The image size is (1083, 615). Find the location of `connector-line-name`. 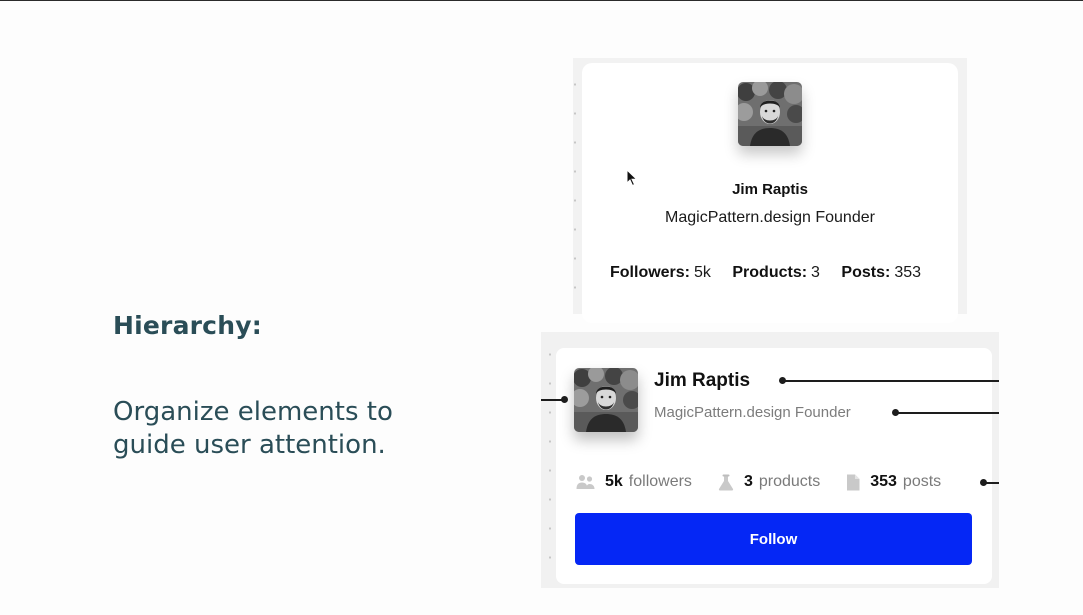

connector-line-name is located at coordinates (891, 381).